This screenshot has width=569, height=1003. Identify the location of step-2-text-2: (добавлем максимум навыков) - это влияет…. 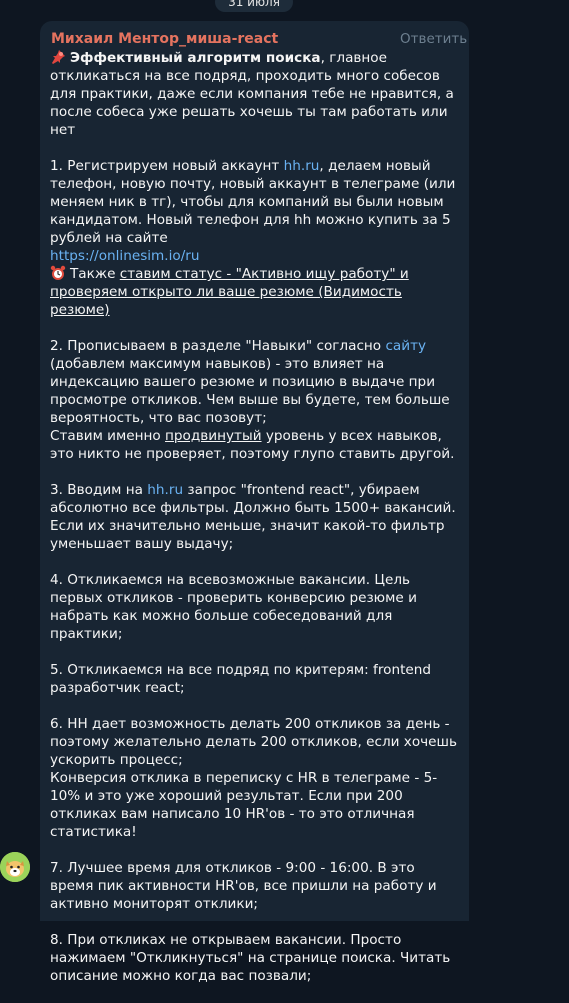
(250, 391).